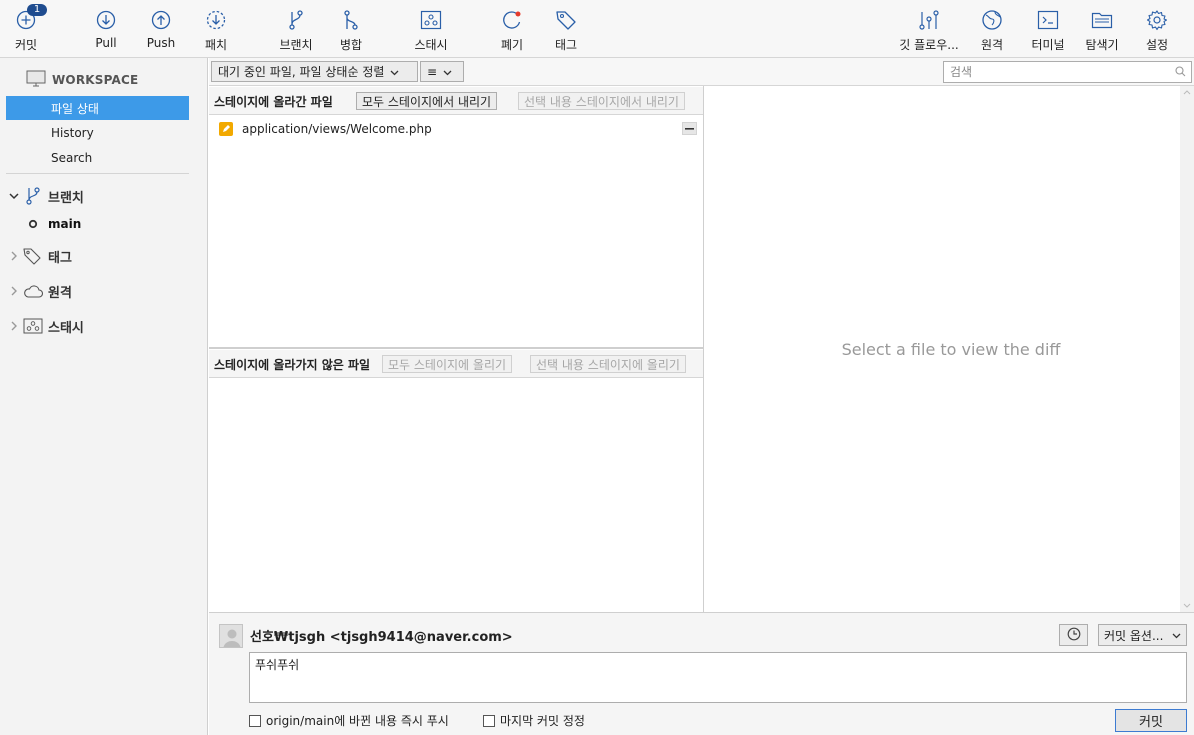  What do you see at coordinates (101, 256) in the screenshot?
I see `sidebar-group-tags: 태그` at bounding box center [101, 256].